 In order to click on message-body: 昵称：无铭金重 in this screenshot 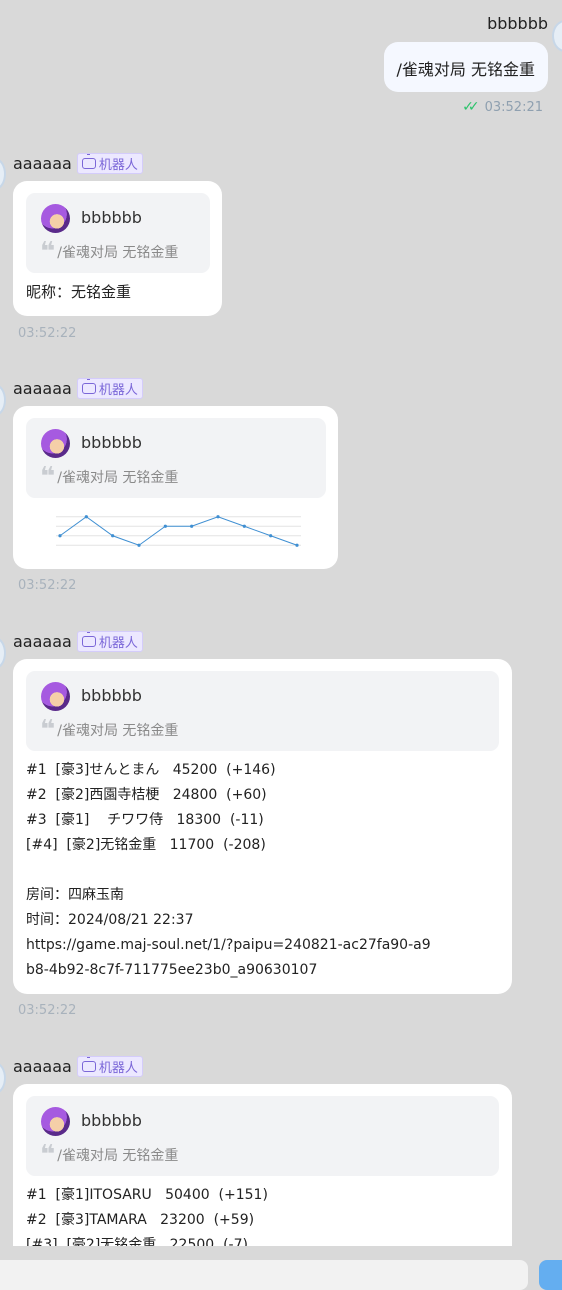, I will do `click(79, 292)`.